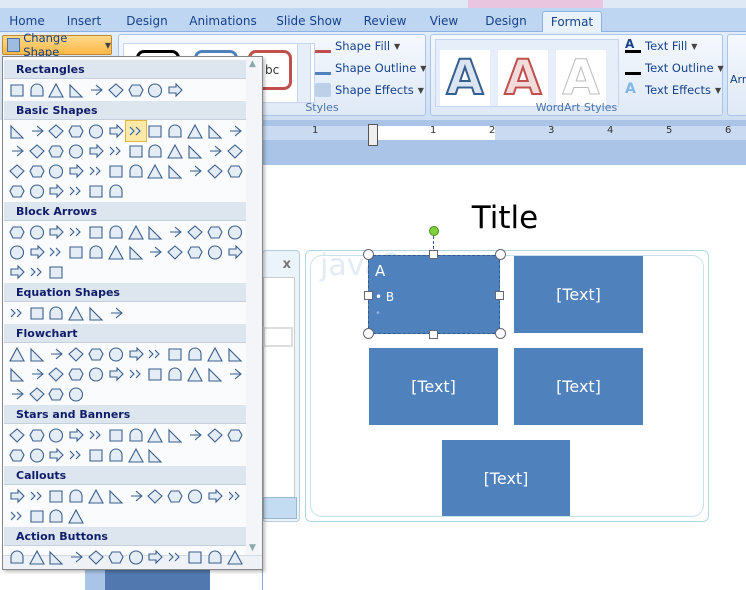  Describe the element at coordinates (738, 79) in the screenshot. I see `arrange-label: Arra` at that location.